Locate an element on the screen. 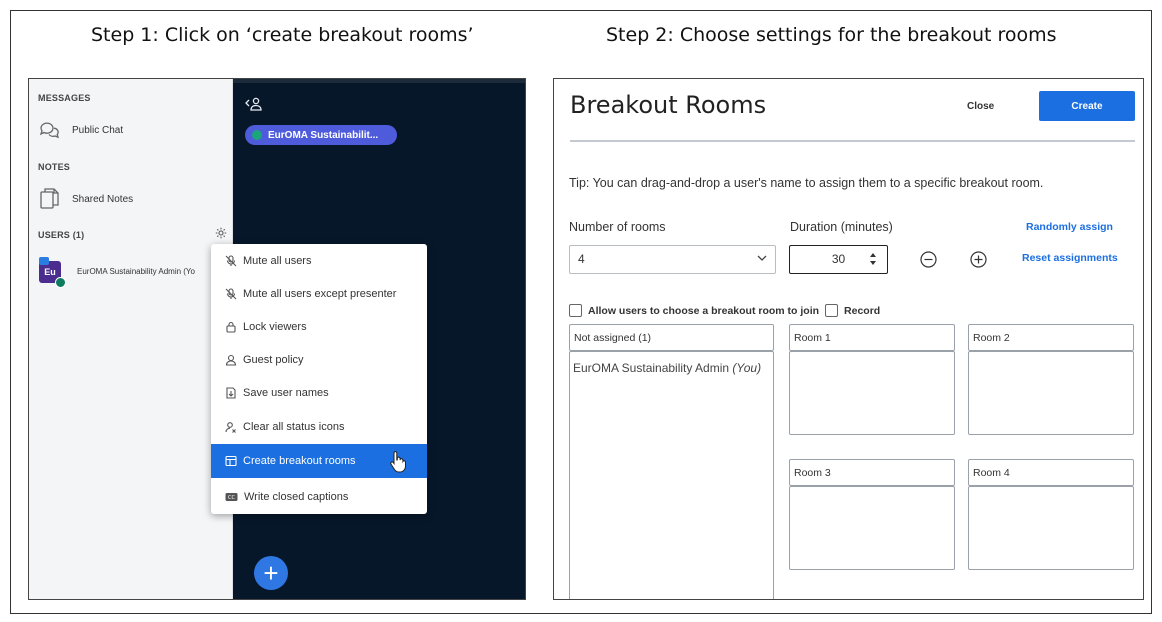 This screenshot has height=622, width=1162. room3-name-field: Room 3 is located at coordinates (872, 472).